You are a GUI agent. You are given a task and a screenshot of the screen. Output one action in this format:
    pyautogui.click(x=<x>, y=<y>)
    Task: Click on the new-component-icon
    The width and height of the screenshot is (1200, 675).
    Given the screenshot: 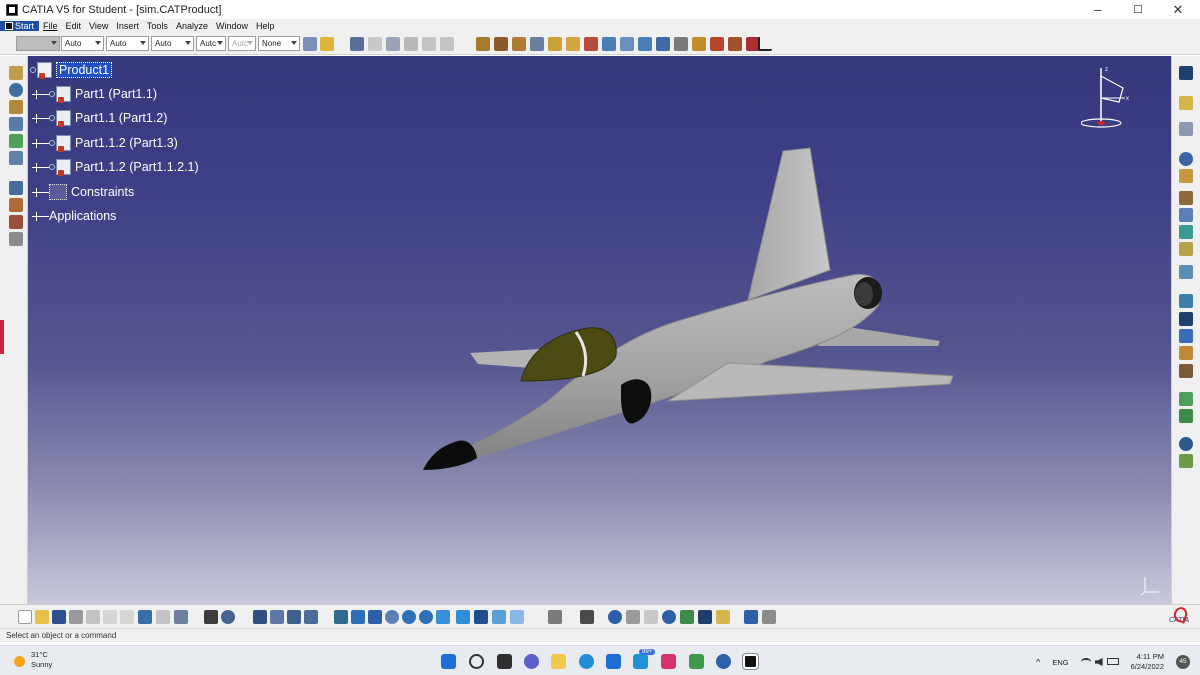 What is the action you would take?
    pyautogui.click(x=375, y=44)
    